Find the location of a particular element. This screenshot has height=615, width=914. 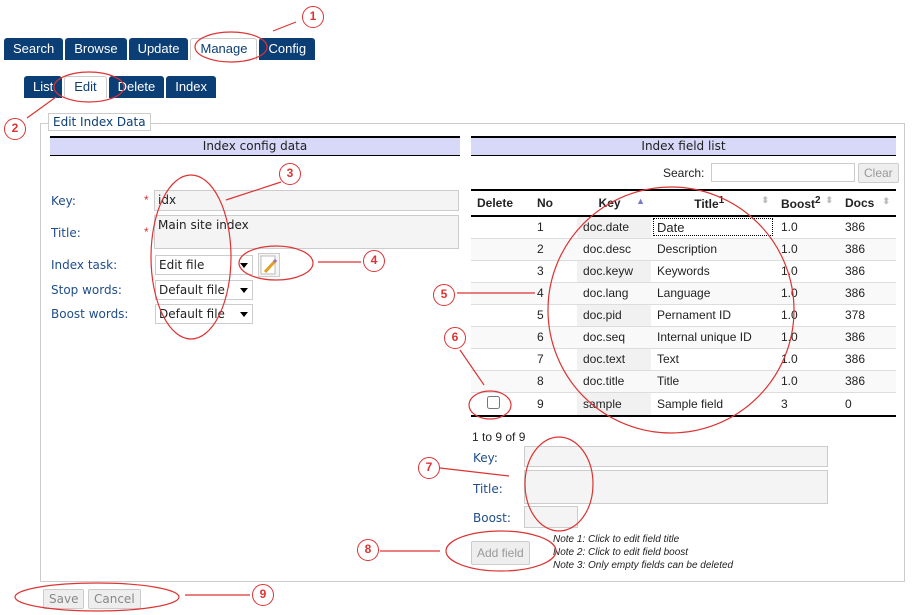

col-key-label: Key is located at coordinates (609, 203).